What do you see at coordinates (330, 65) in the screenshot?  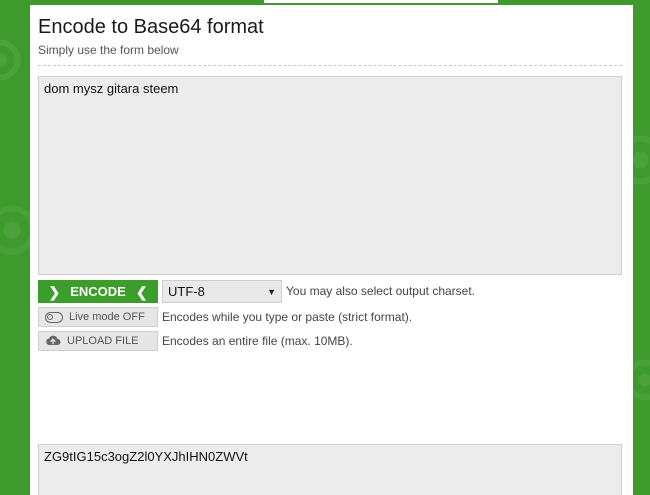 I see `divider` at bounding box center [330, 65].